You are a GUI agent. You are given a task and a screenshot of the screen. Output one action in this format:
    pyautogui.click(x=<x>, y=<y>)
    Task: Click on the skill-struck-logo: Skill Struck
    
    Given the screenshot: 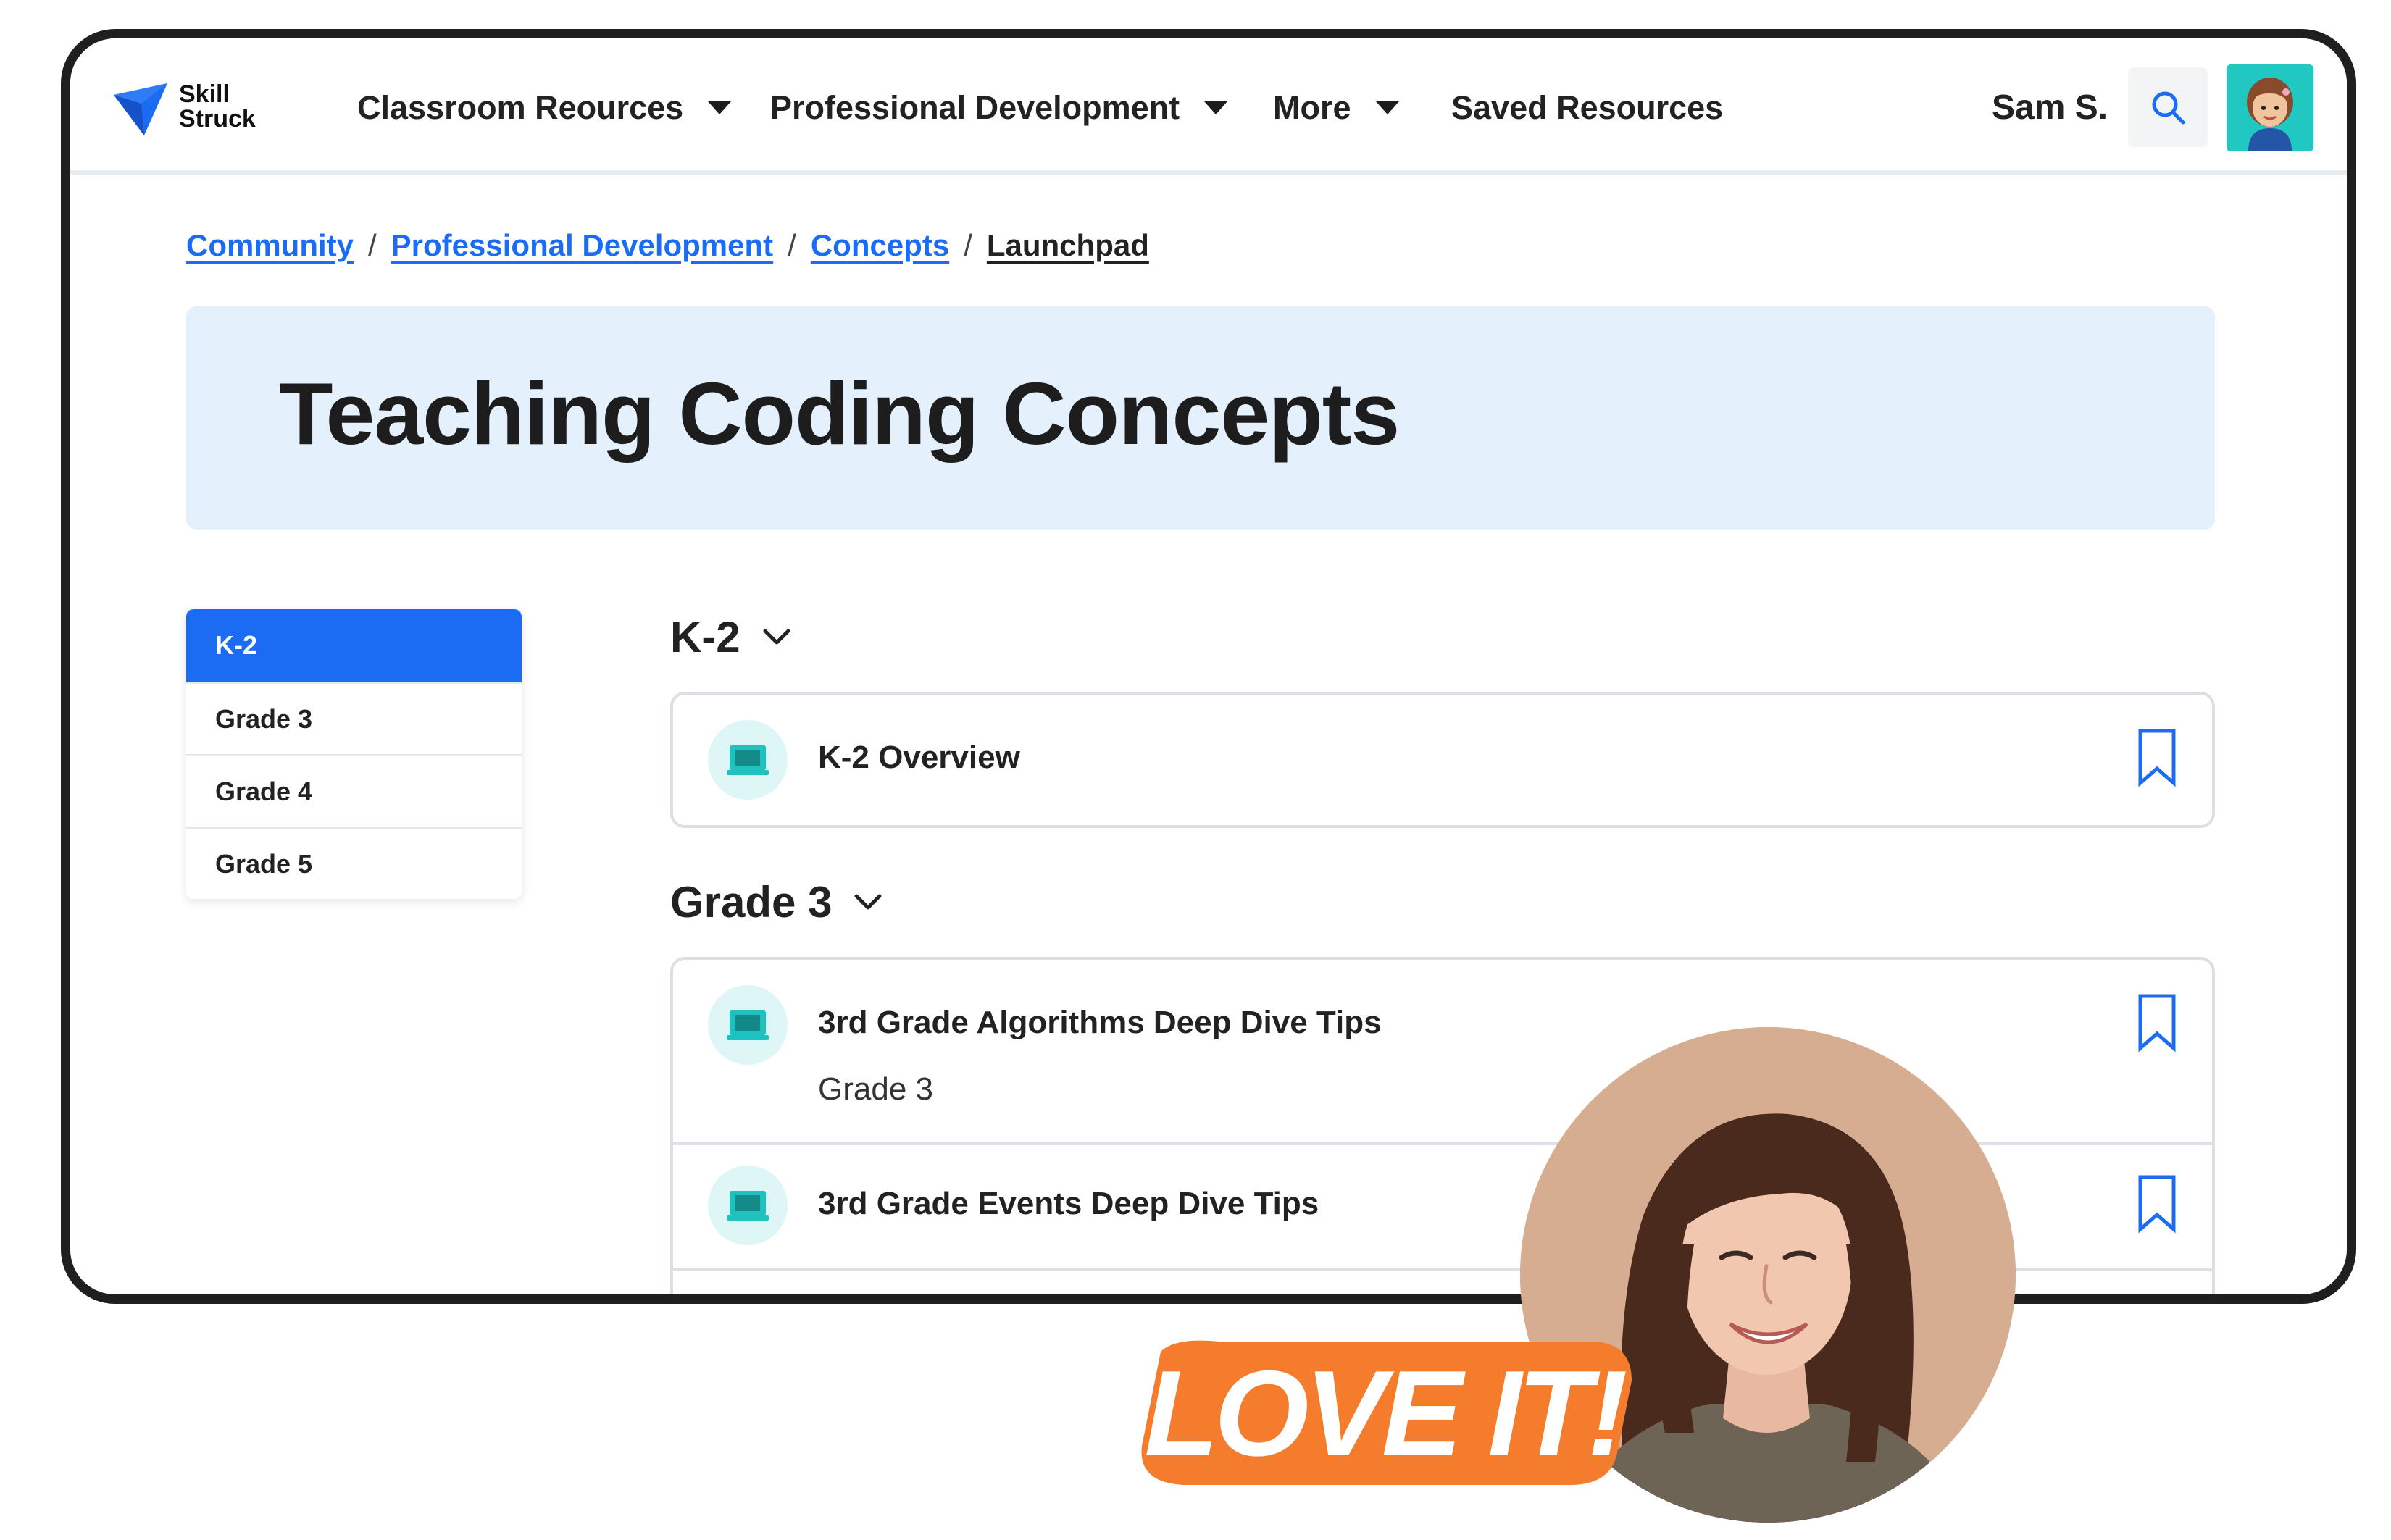 What is the action you would take?
    pyautogui.click(x=192, y=111)
    